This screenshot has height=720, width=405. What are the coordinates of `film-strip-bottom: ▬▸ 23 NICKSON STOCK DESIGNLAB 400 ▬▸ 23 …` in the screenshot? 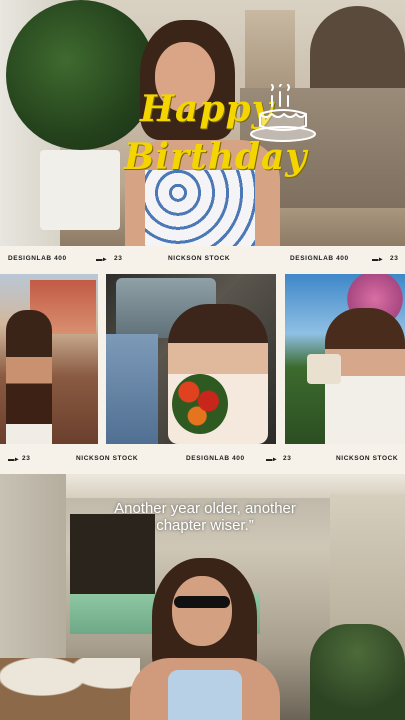 It's located at (202, 460).